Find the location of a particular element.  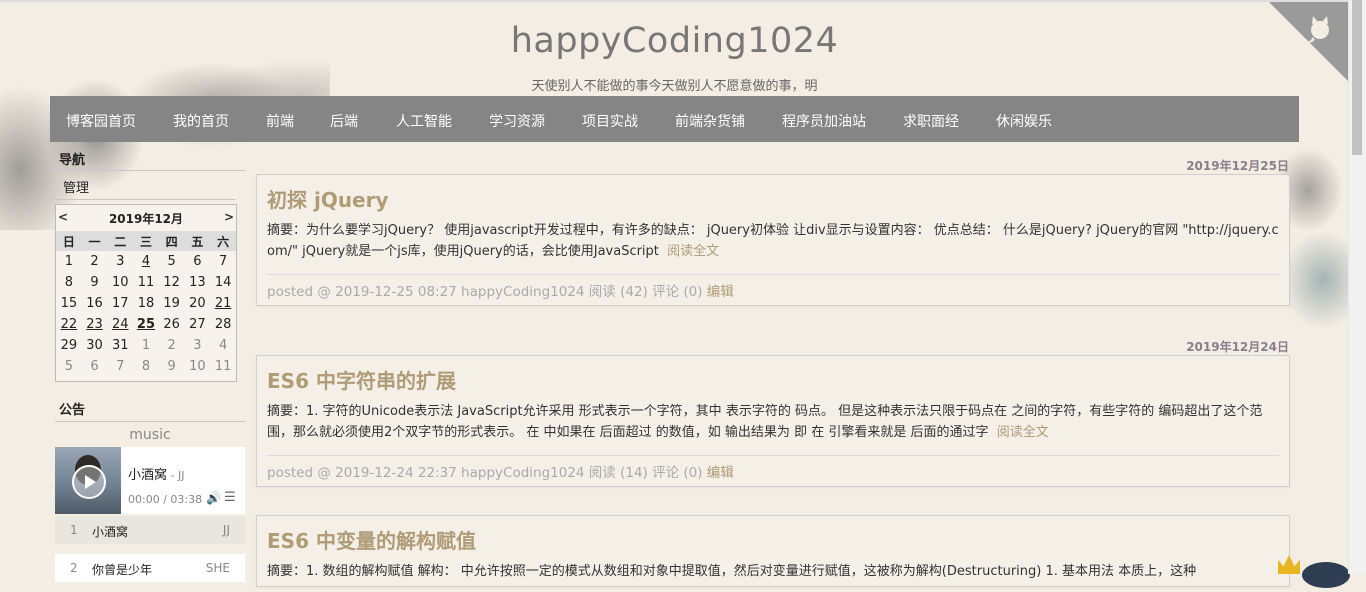

calendar-day: 29 is located at coordinates (69, 345).